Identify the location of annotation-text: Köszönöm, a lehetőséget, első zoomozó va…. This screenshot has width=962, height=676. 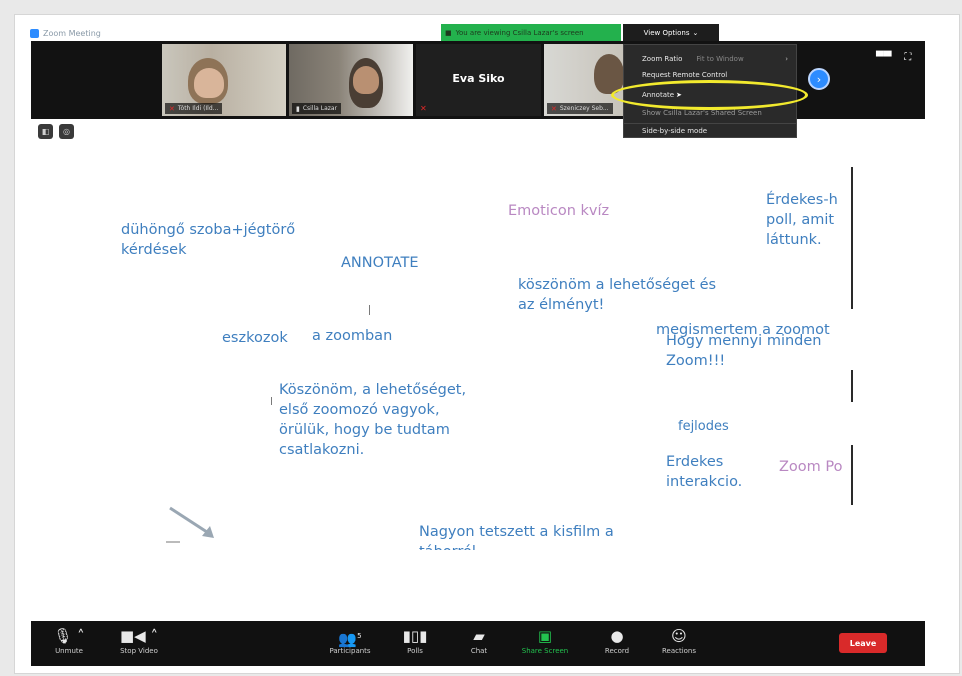
(373, 420).